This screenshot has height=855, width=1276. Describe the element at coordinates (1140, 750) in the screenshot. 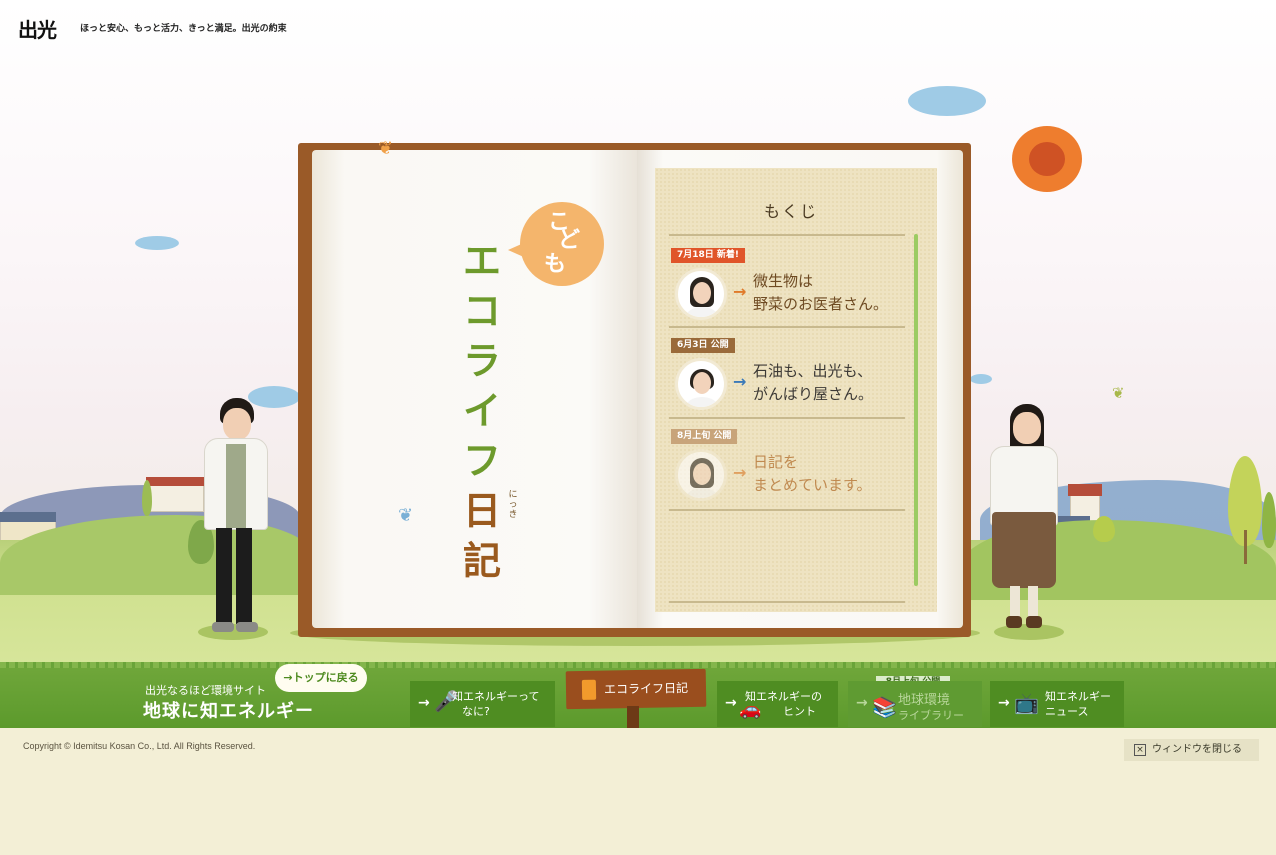

I see `close-icon: ×` at that location.